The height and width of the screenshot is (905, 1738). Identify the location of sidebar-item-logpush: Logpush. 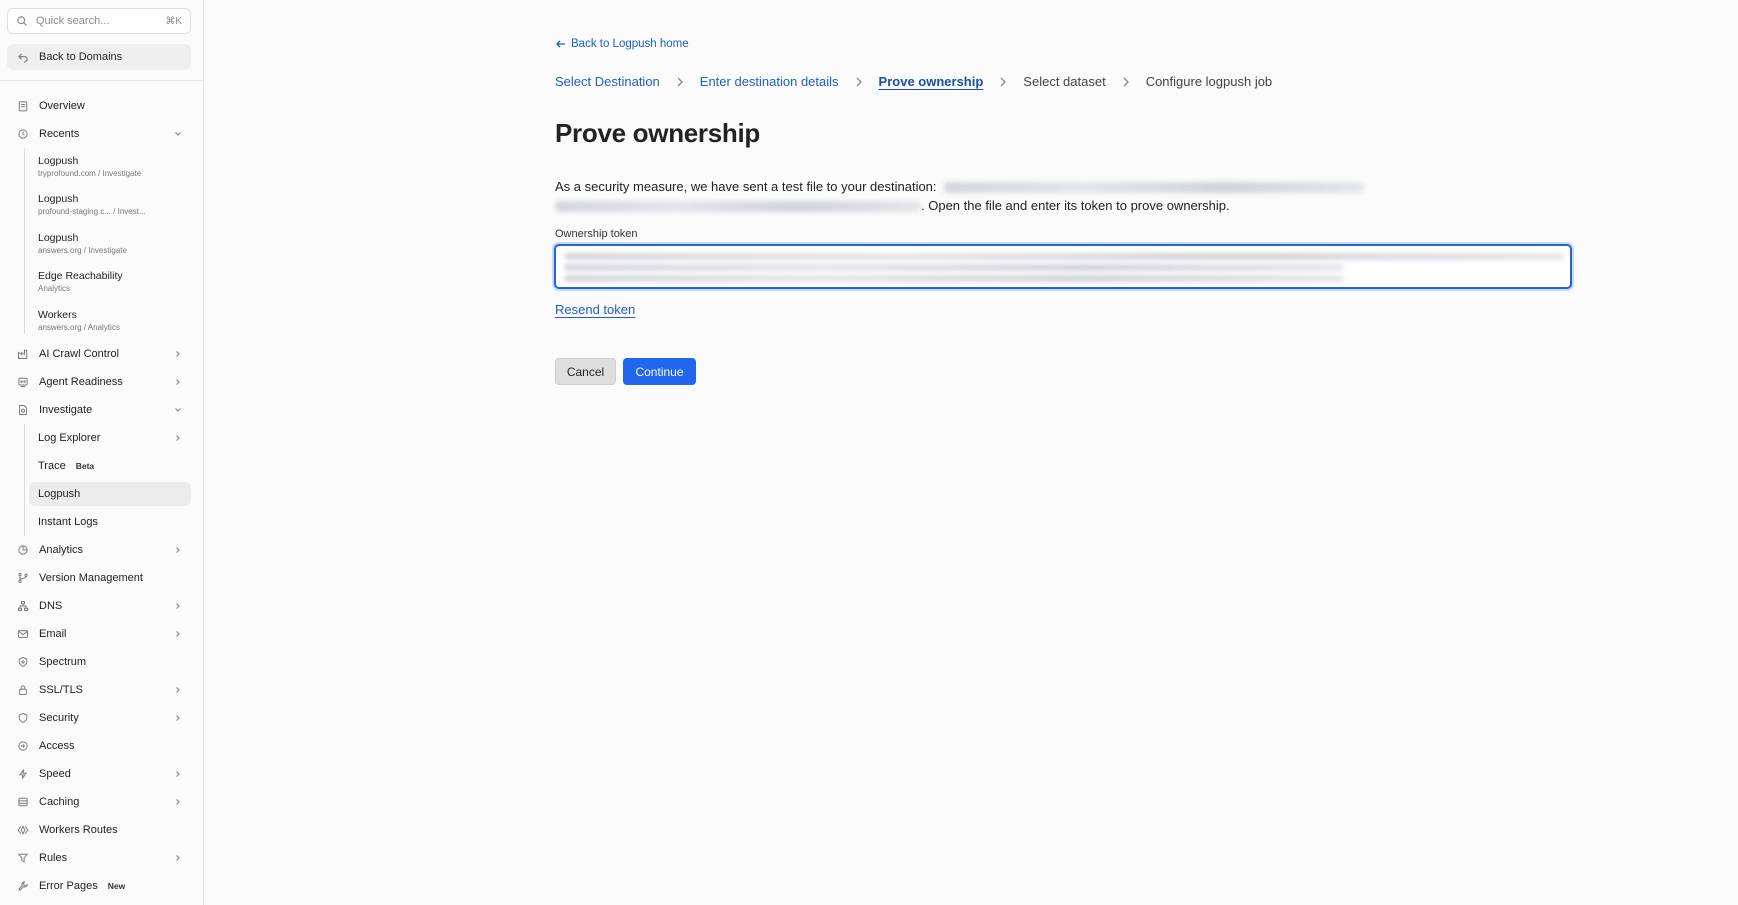
(110, 494).